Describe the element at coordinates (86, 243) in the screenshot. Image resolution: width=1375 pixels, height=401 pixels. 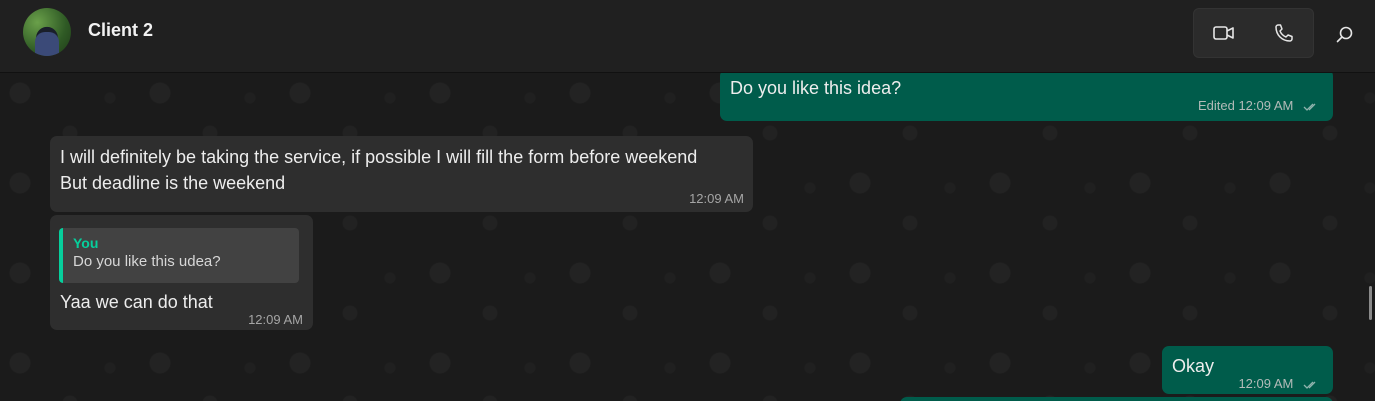
I see `quoted-author: You` at that location.